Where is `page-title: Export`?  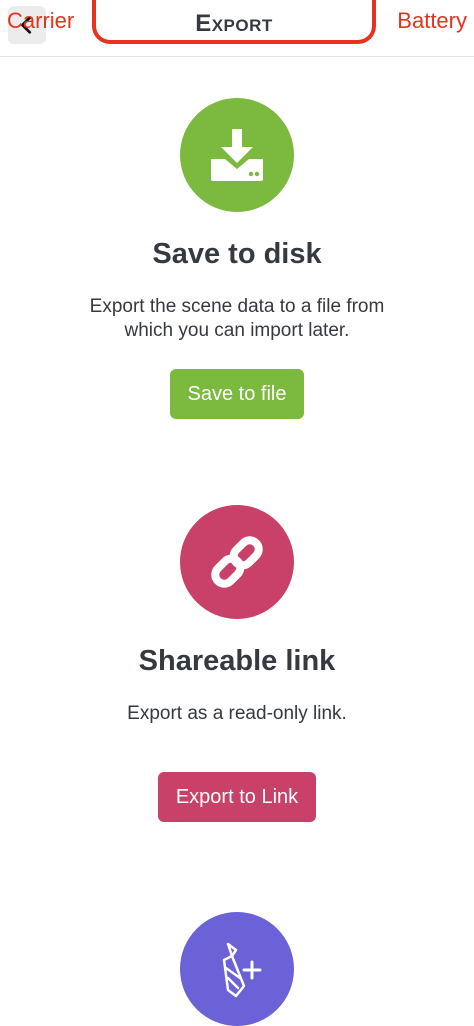 page-title: Export is located at coordinates (234, 23).